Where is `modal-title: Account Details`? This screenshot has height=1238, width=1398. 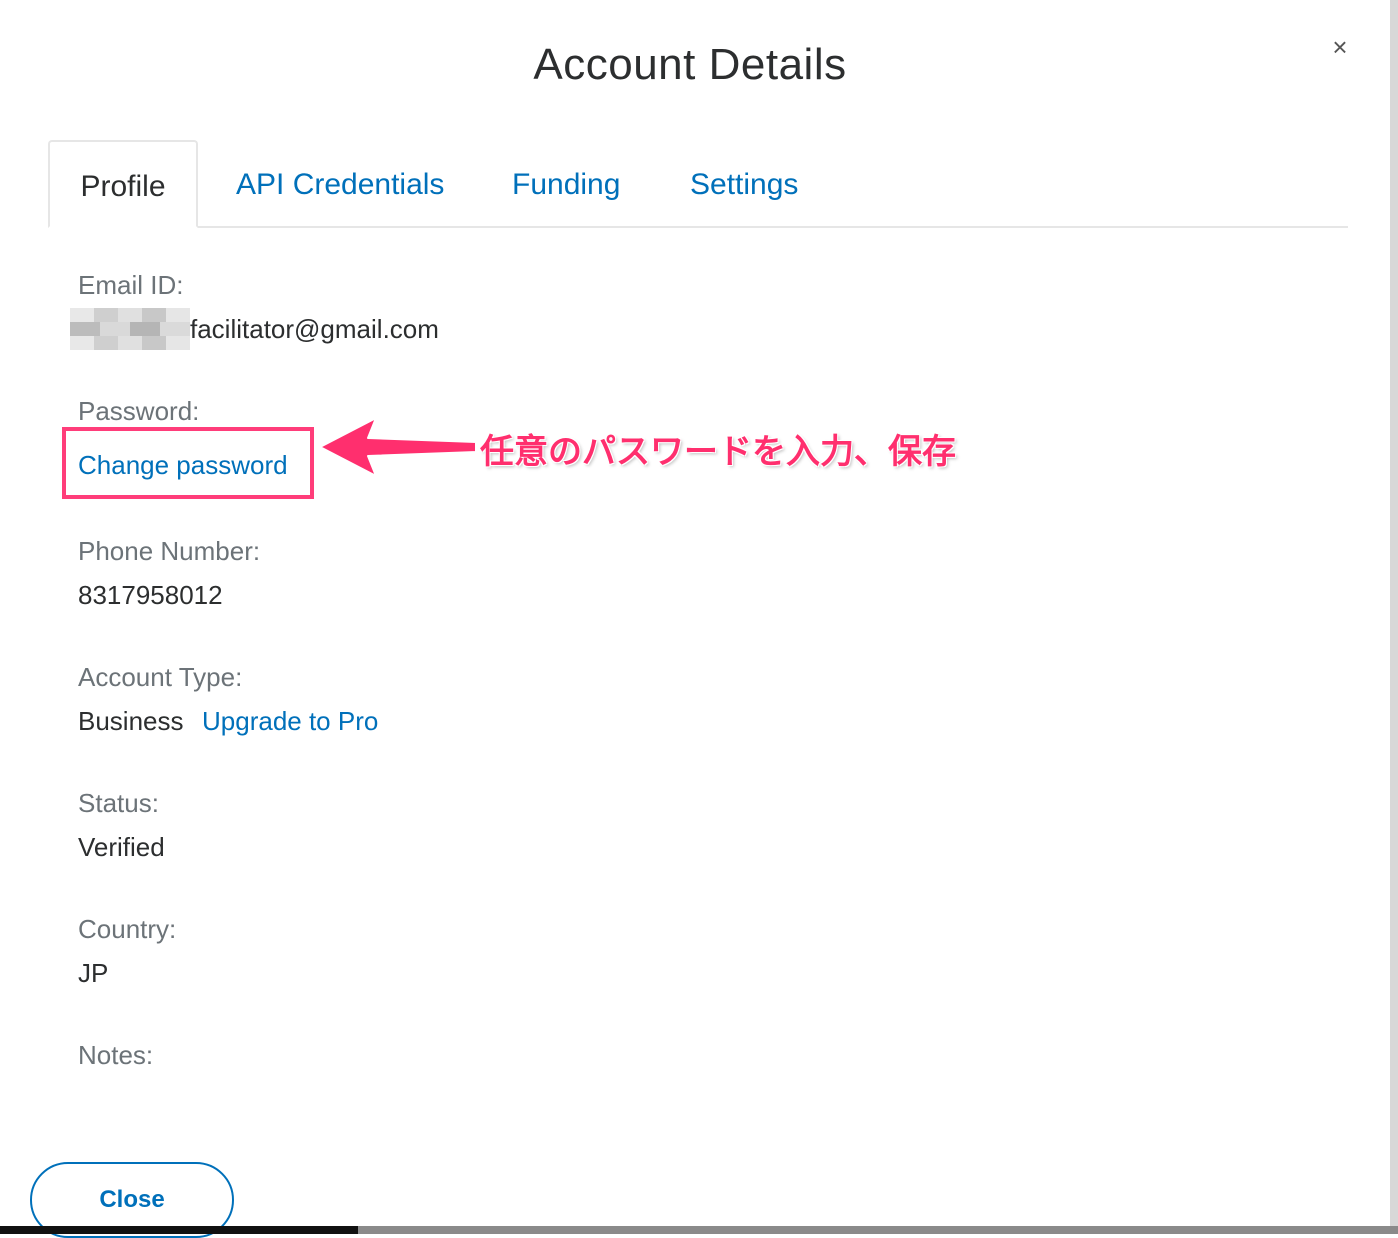 modal-title: Account Details is located at coordinates (690, 64).